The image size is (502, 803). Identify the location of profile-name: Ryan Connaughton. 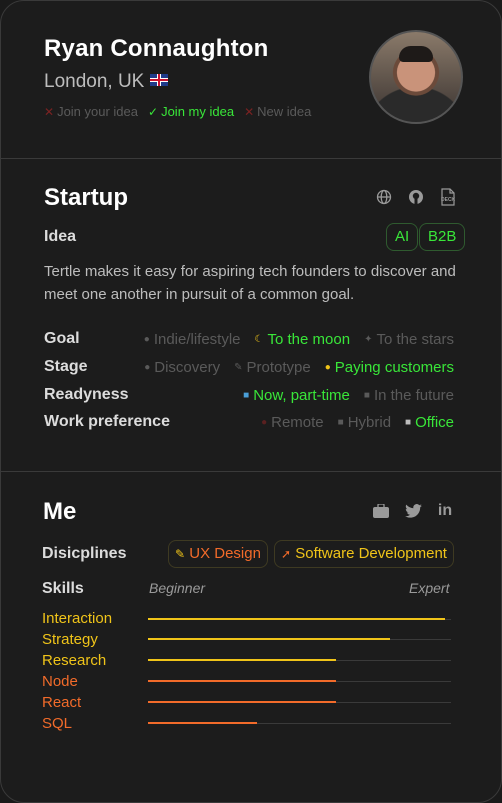
(156, 48).